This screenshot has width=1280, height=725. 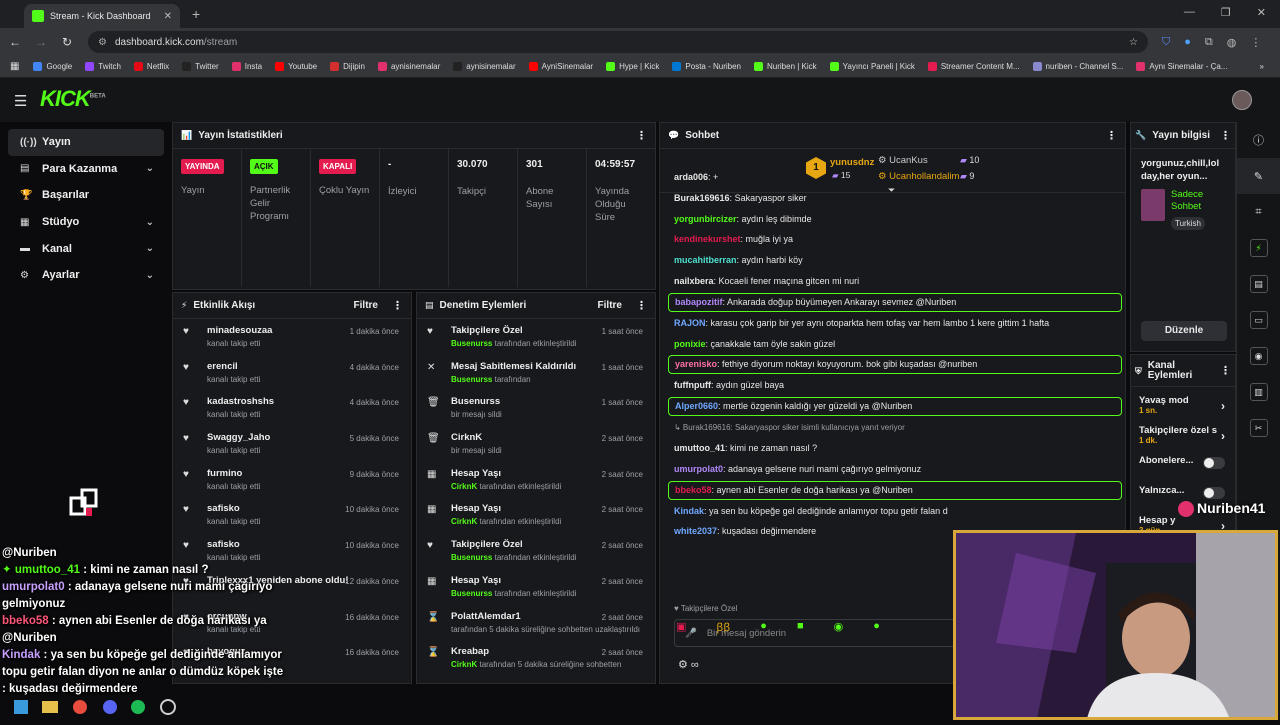 What do you see at coordinates (536, 444) in the screenshot?
I see `mod-action-item: 🗑 CirknK bir mesajı sildi 2 saat önce` at bounding box center [536, 444].